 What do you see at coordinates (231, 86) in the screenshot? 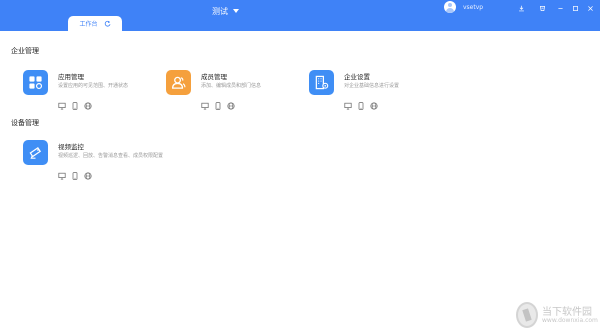
I see `card-description: 添加、编辑成员和部门信息` at bounding box center [231, 86].